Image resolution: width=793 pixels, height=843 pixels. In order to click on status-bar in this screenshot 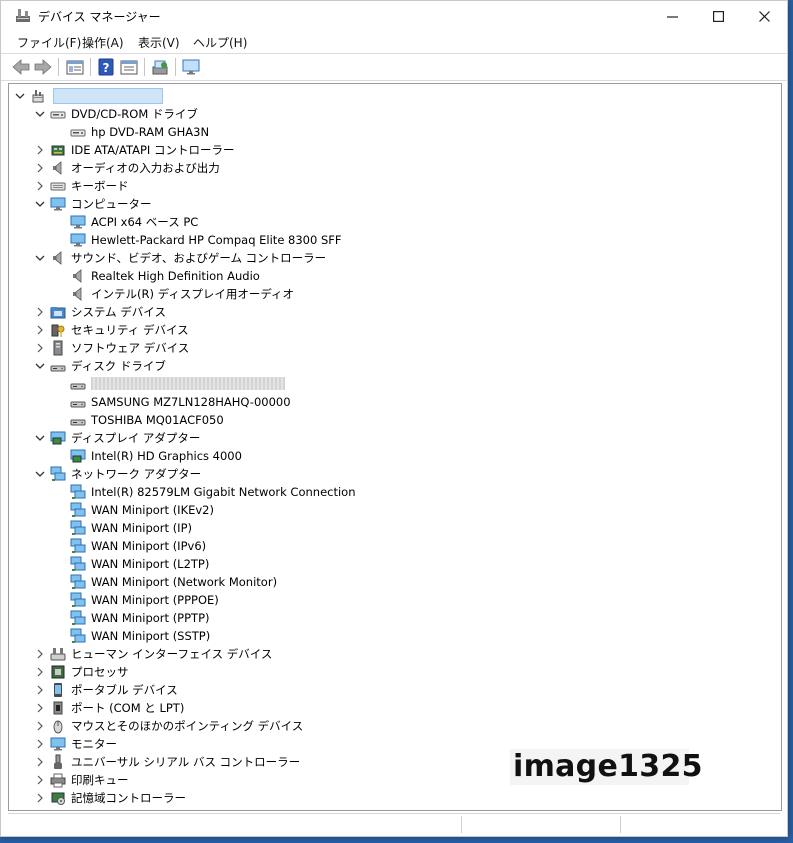, I will do `click(394, 823)`.